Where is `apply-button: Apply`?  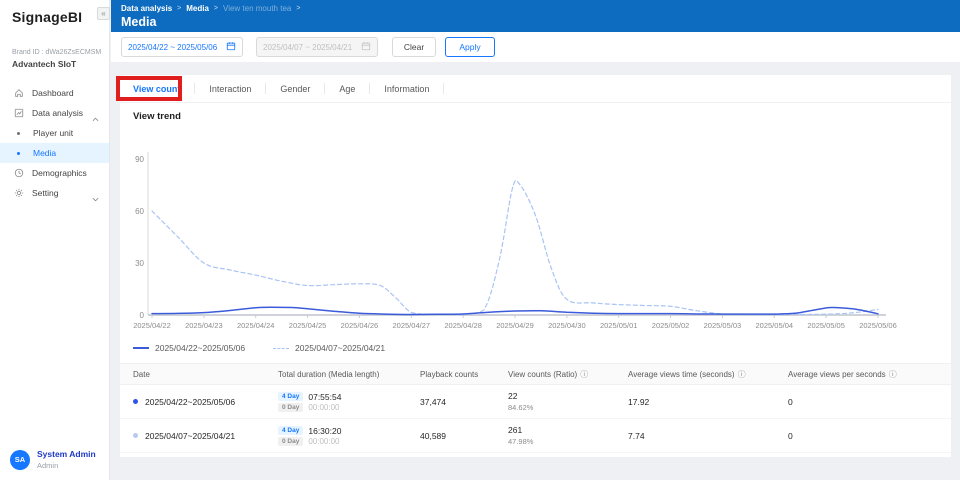 apply-button: Apply is located at coordinates (470, 47).